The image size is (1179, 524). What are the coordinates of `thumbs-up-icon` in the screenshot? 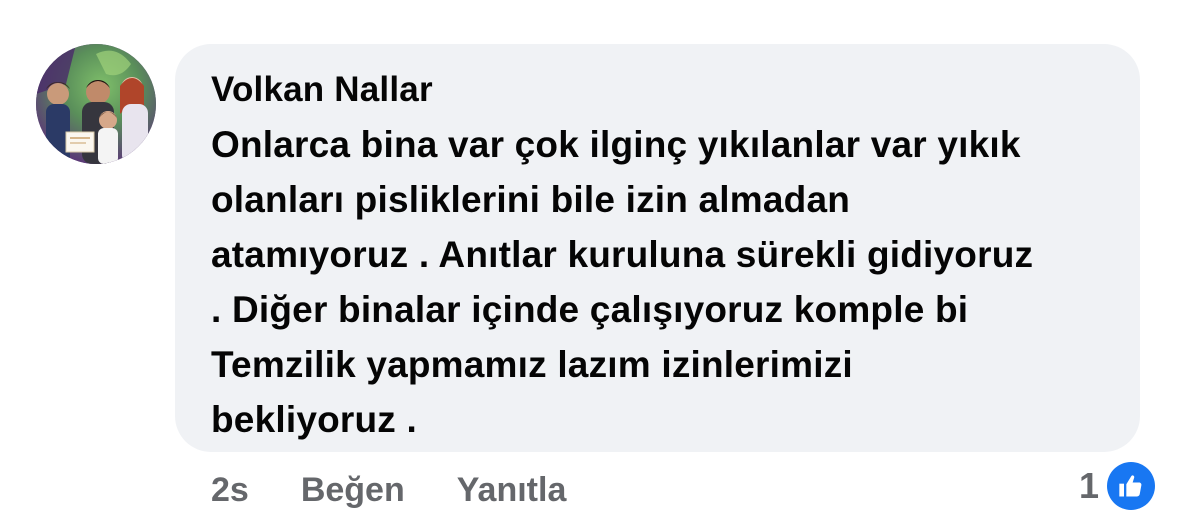 It's located at (1131, 486).